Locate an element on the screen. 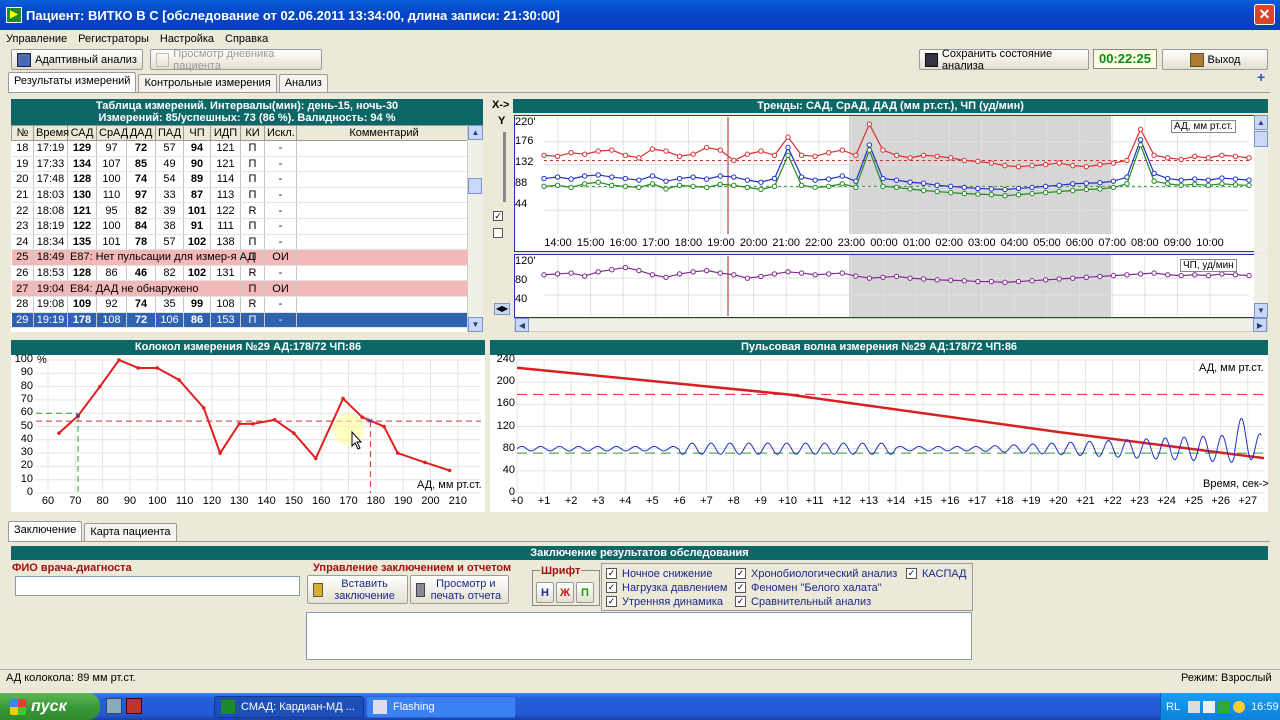 This screenshot has width=1280, height=720. xy-toggle: X-> is located at coordinates (503, 106).